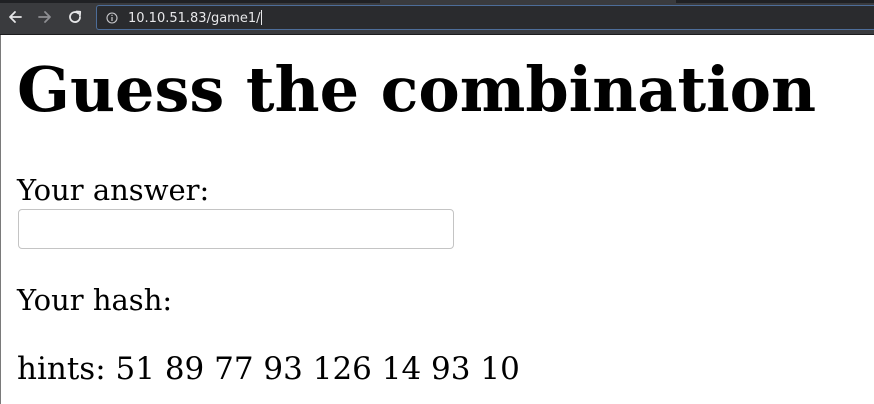  What do you see at coordinates (236, 229) in the screenshot?
I see `answer-input` at bounding box center [236, 229].